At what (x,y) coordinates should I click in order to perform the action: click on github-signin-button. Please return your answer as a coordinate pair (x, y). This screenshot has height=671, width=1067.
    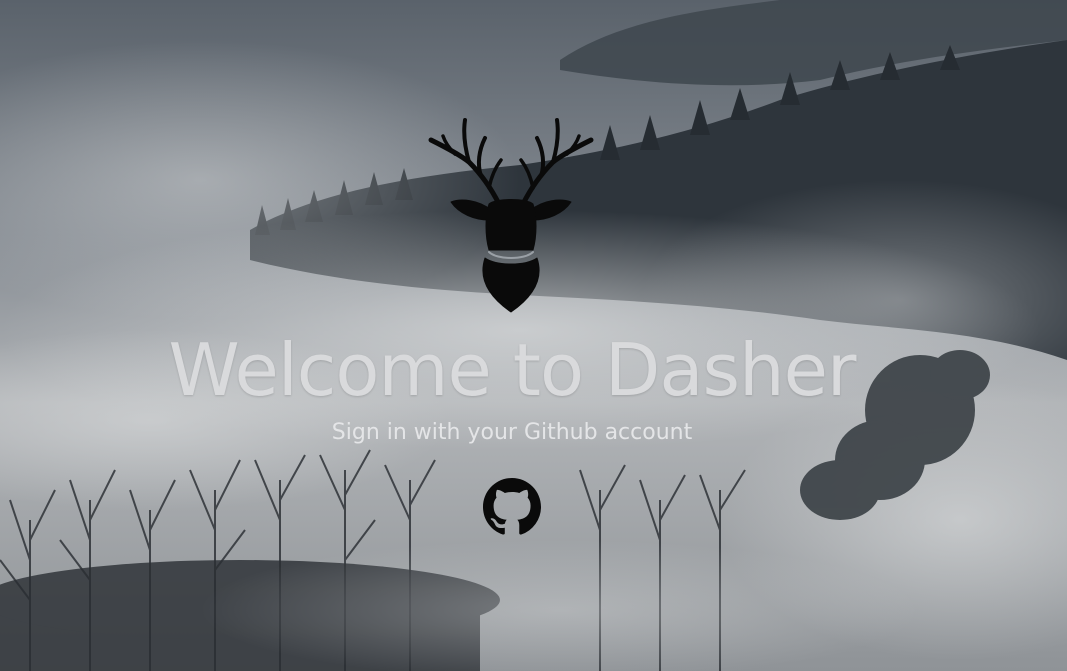
    Looking at the image, I should click on (512, 507).